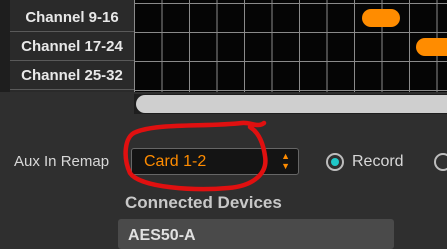  Describe the element at coordinates (162, 236) in the screenshot. I see `device-item: AES50-A` at that location.